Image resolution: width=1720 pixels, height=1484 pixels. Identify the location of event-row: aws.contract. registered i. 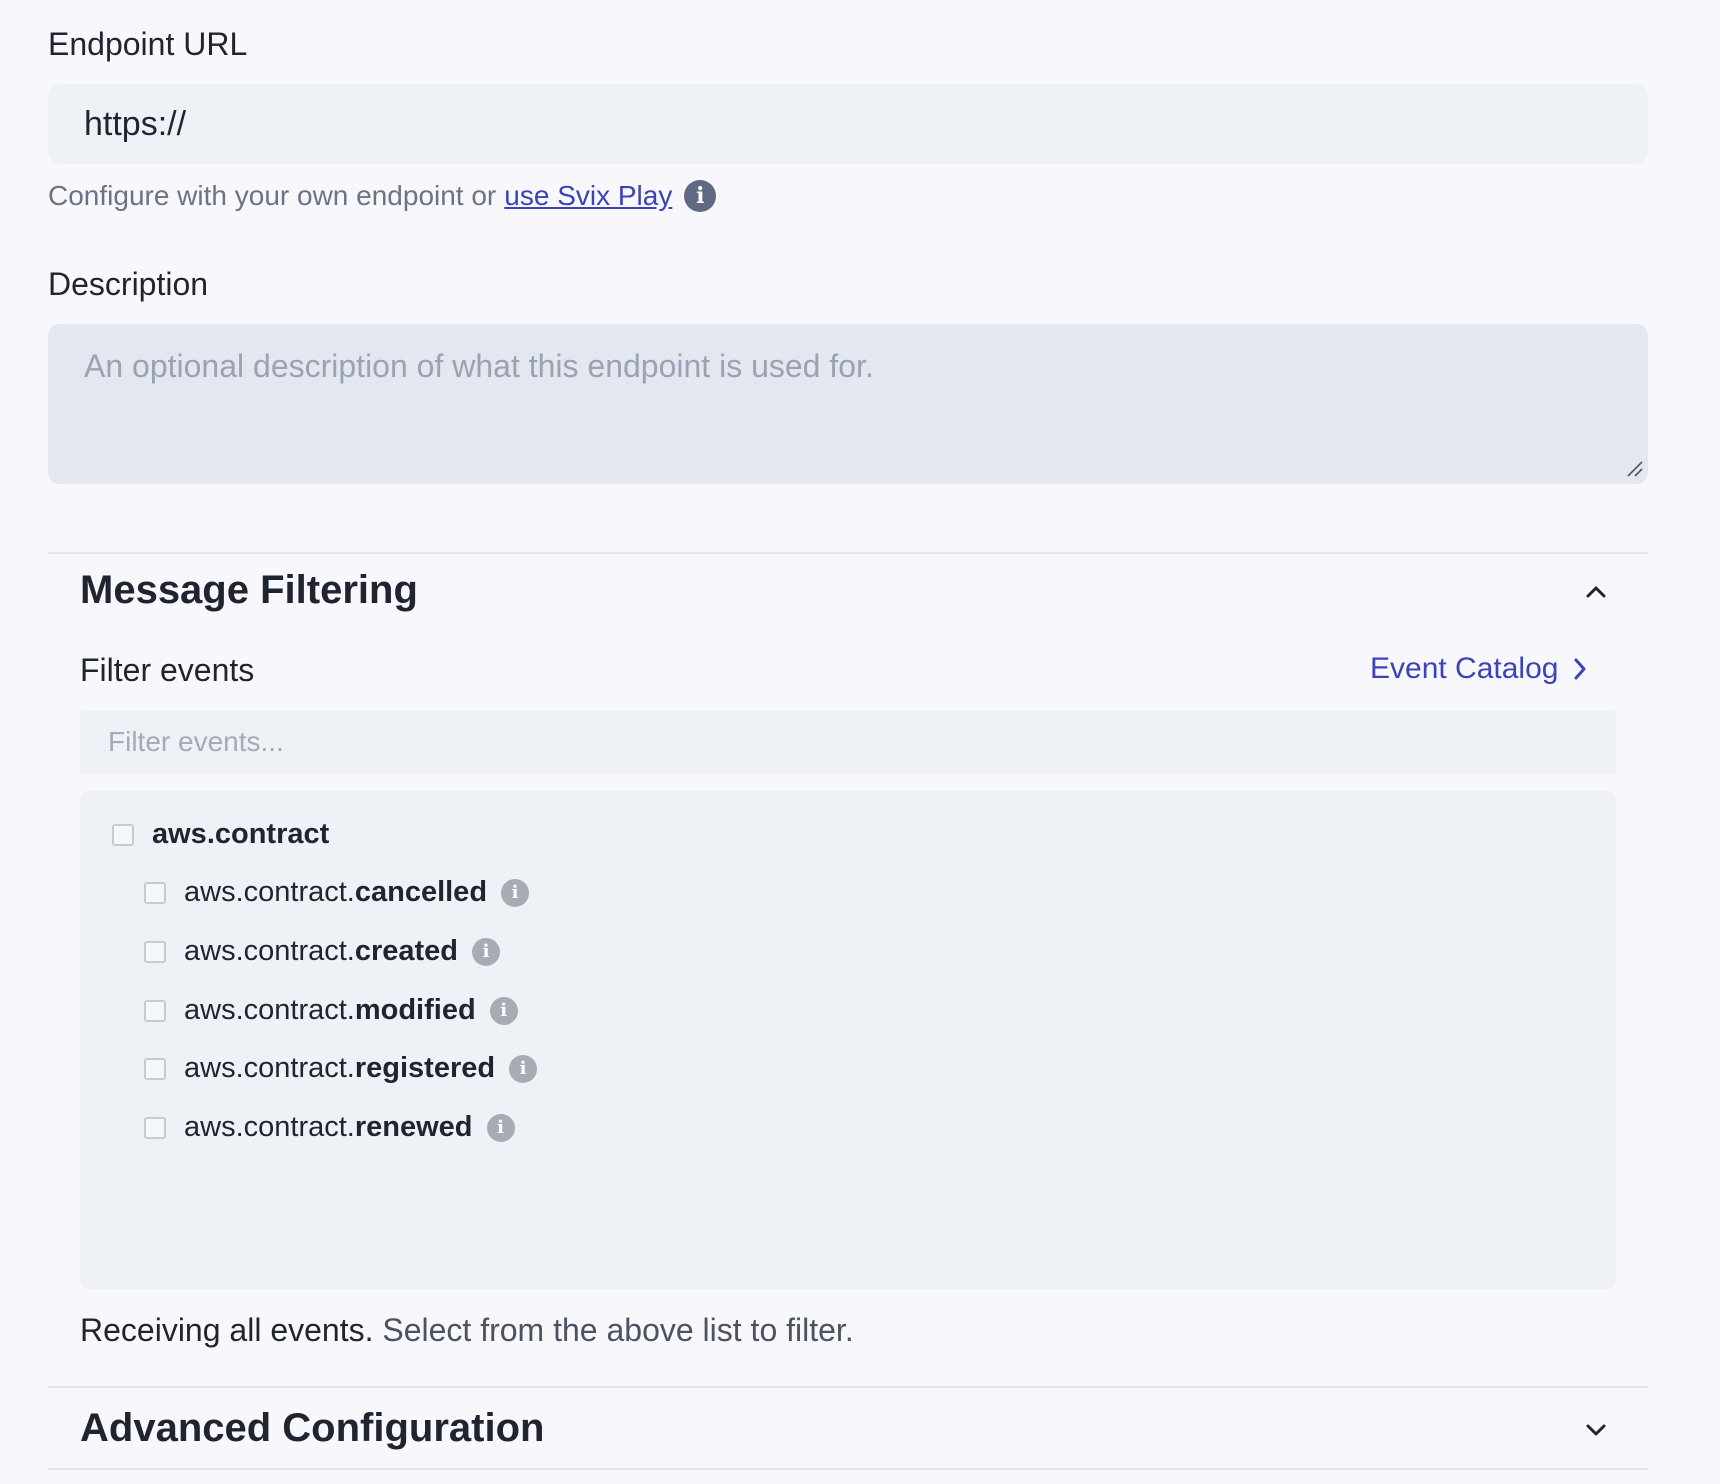
(341, 1068).